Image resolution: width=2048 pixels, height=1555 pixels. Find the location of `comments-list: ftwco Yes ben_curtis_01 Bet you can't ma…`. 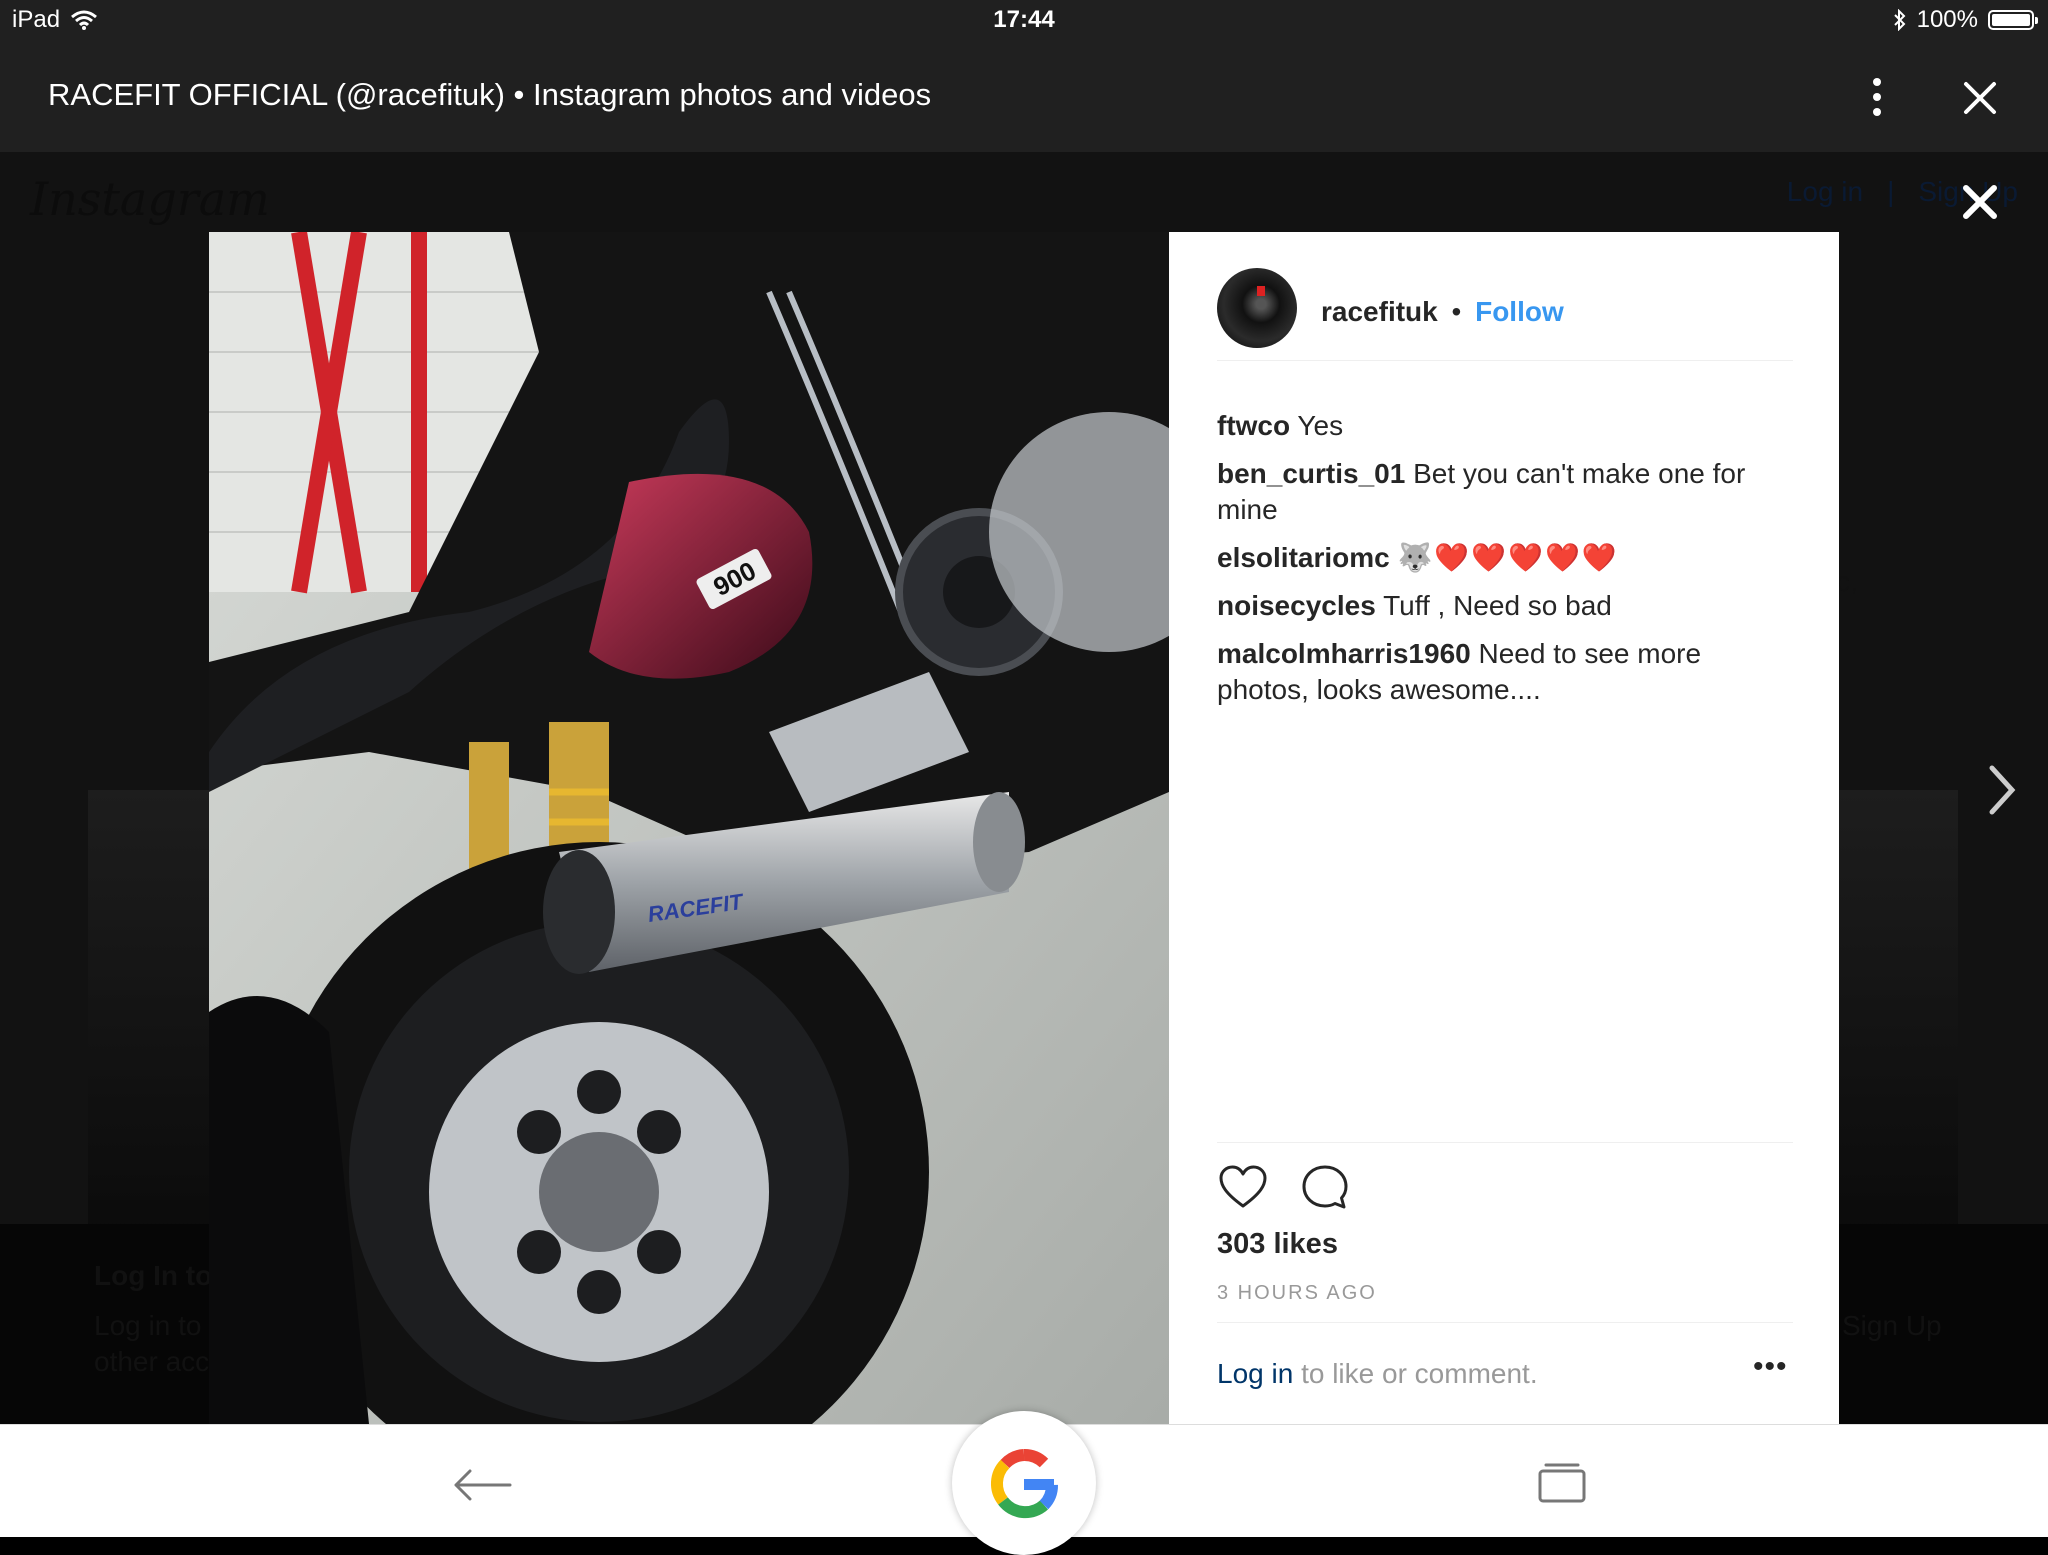

comments-list: ftwco Yes ben_curtis_01 Bet you can't ma… is located at coordinates (1505, 564).